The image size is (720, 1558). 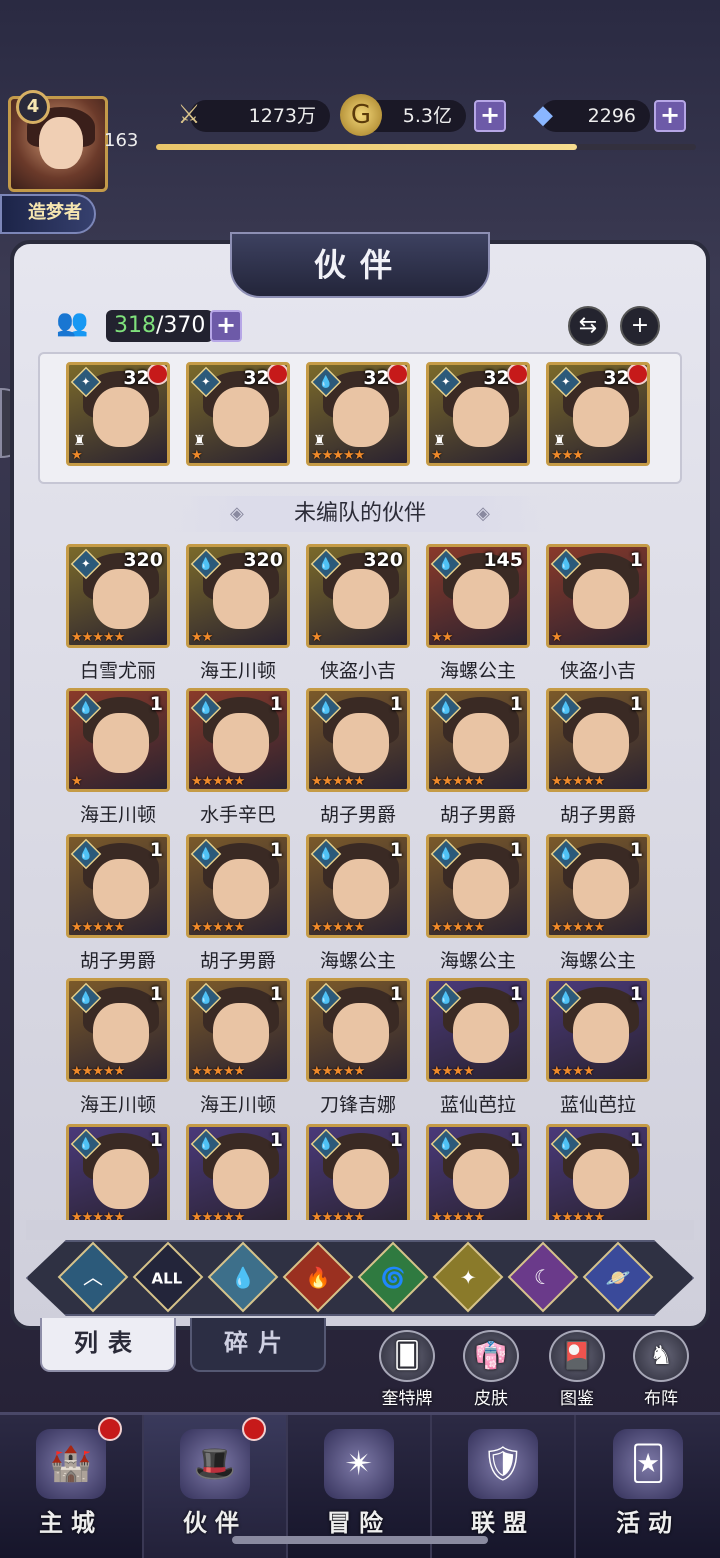 What do you see at coordinates (577, 1356) in the screenshot?
I see `gallery-icon: 🎴` at bounding box center [577, 1356].